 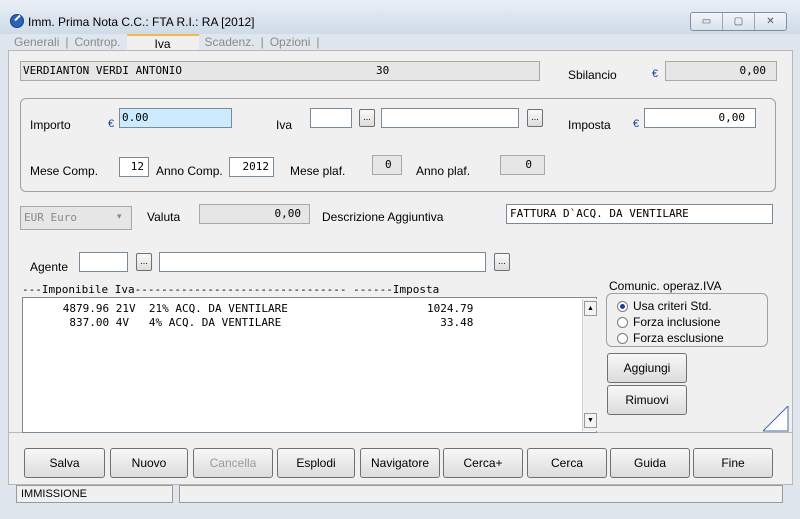 I want to click on list-scrollbar: ▲ ▼, so click(x=589, y=365).